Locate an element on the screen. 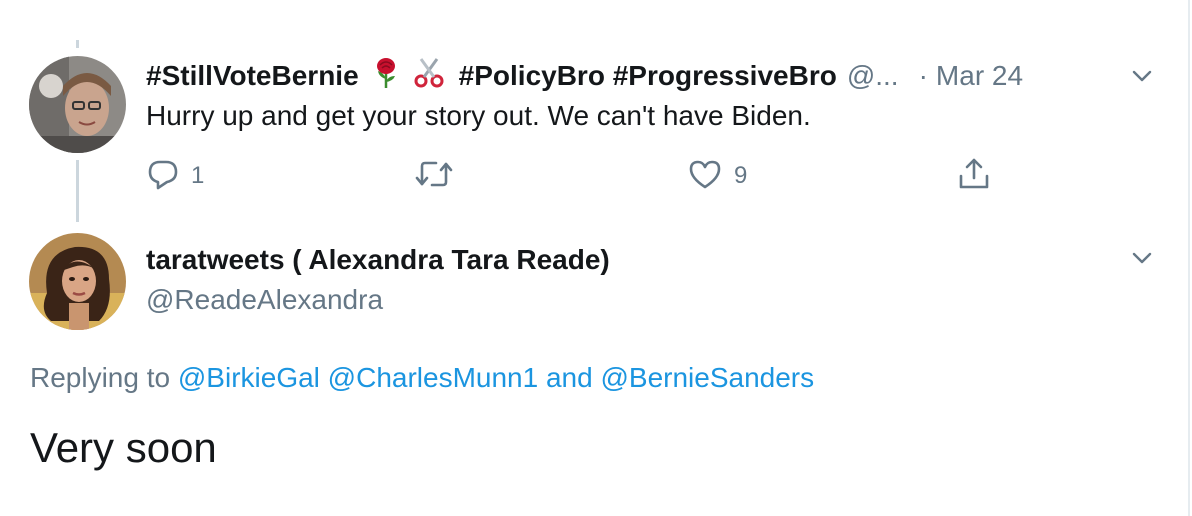 The height and width of the screenshot is (516, 1192). heart-icon is located at coordinates (705, 176).